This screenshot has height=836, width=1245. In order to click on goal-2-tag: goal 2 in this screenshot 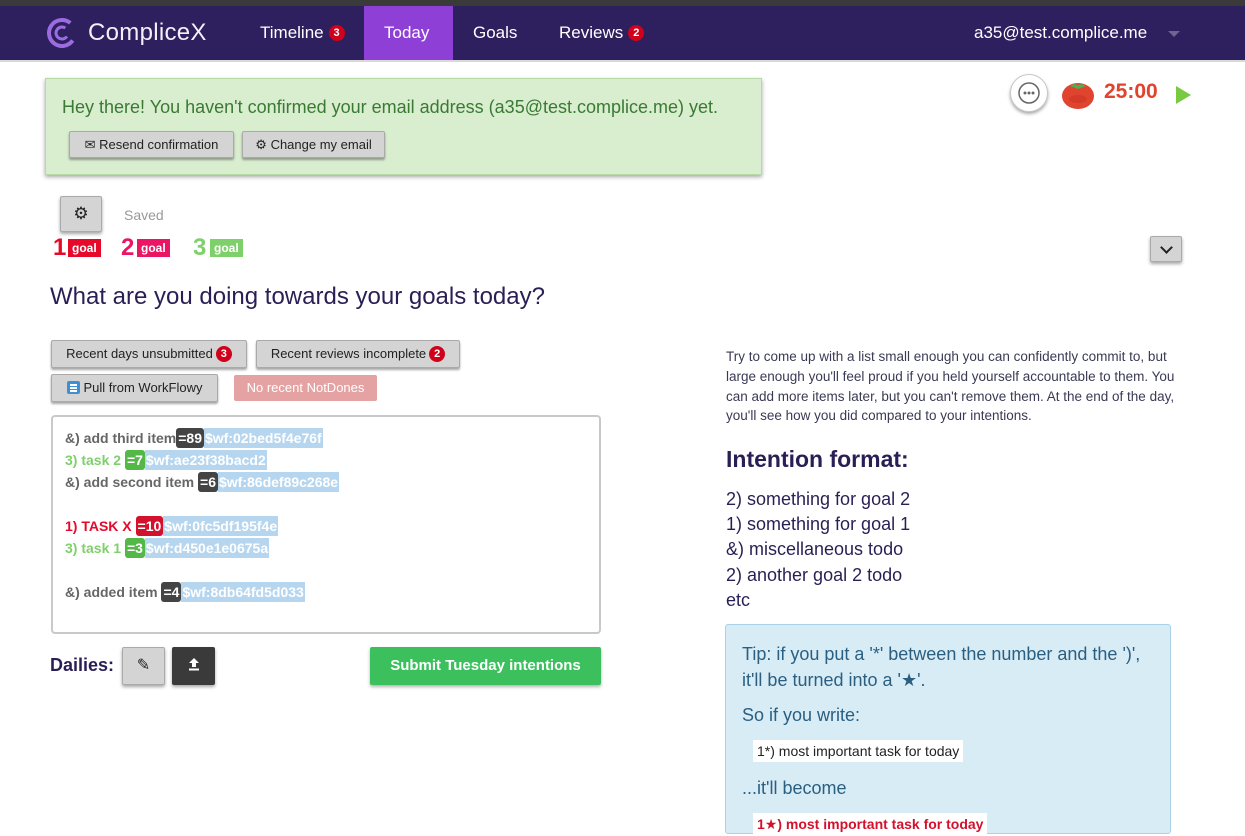, I will do `click(153, 256)`.